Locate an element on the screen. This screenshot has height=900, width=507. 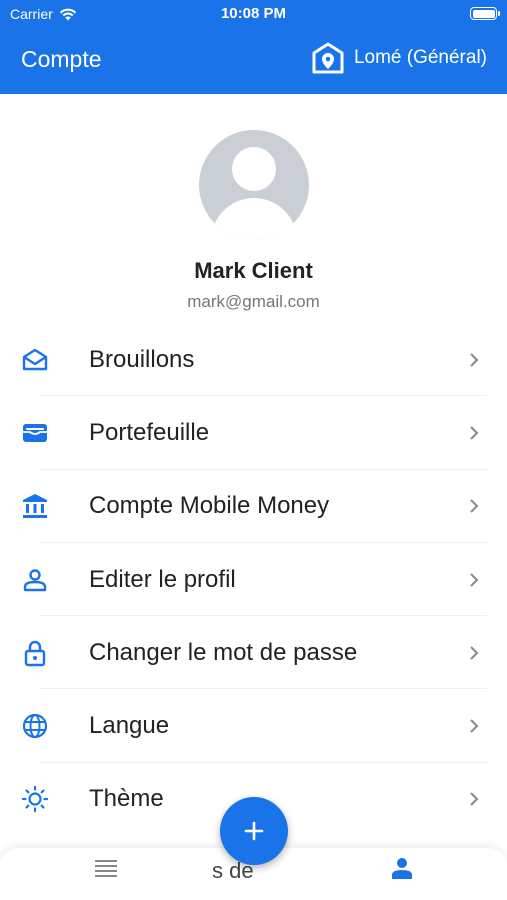
bank-icon is located at coordinates (35, 506).